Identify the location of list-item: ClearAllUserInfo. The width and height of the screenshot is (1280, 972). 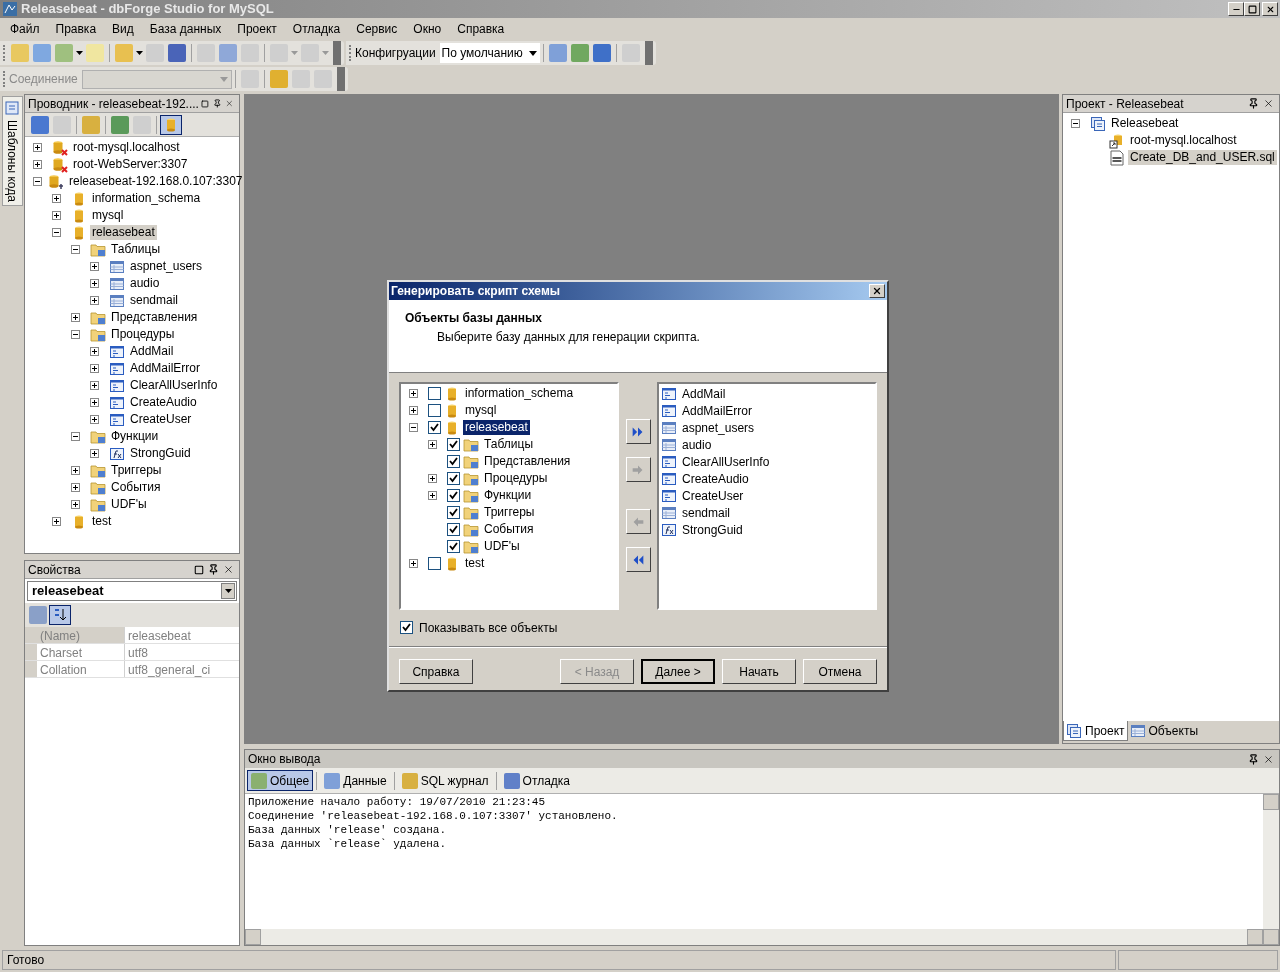
(726, 461).